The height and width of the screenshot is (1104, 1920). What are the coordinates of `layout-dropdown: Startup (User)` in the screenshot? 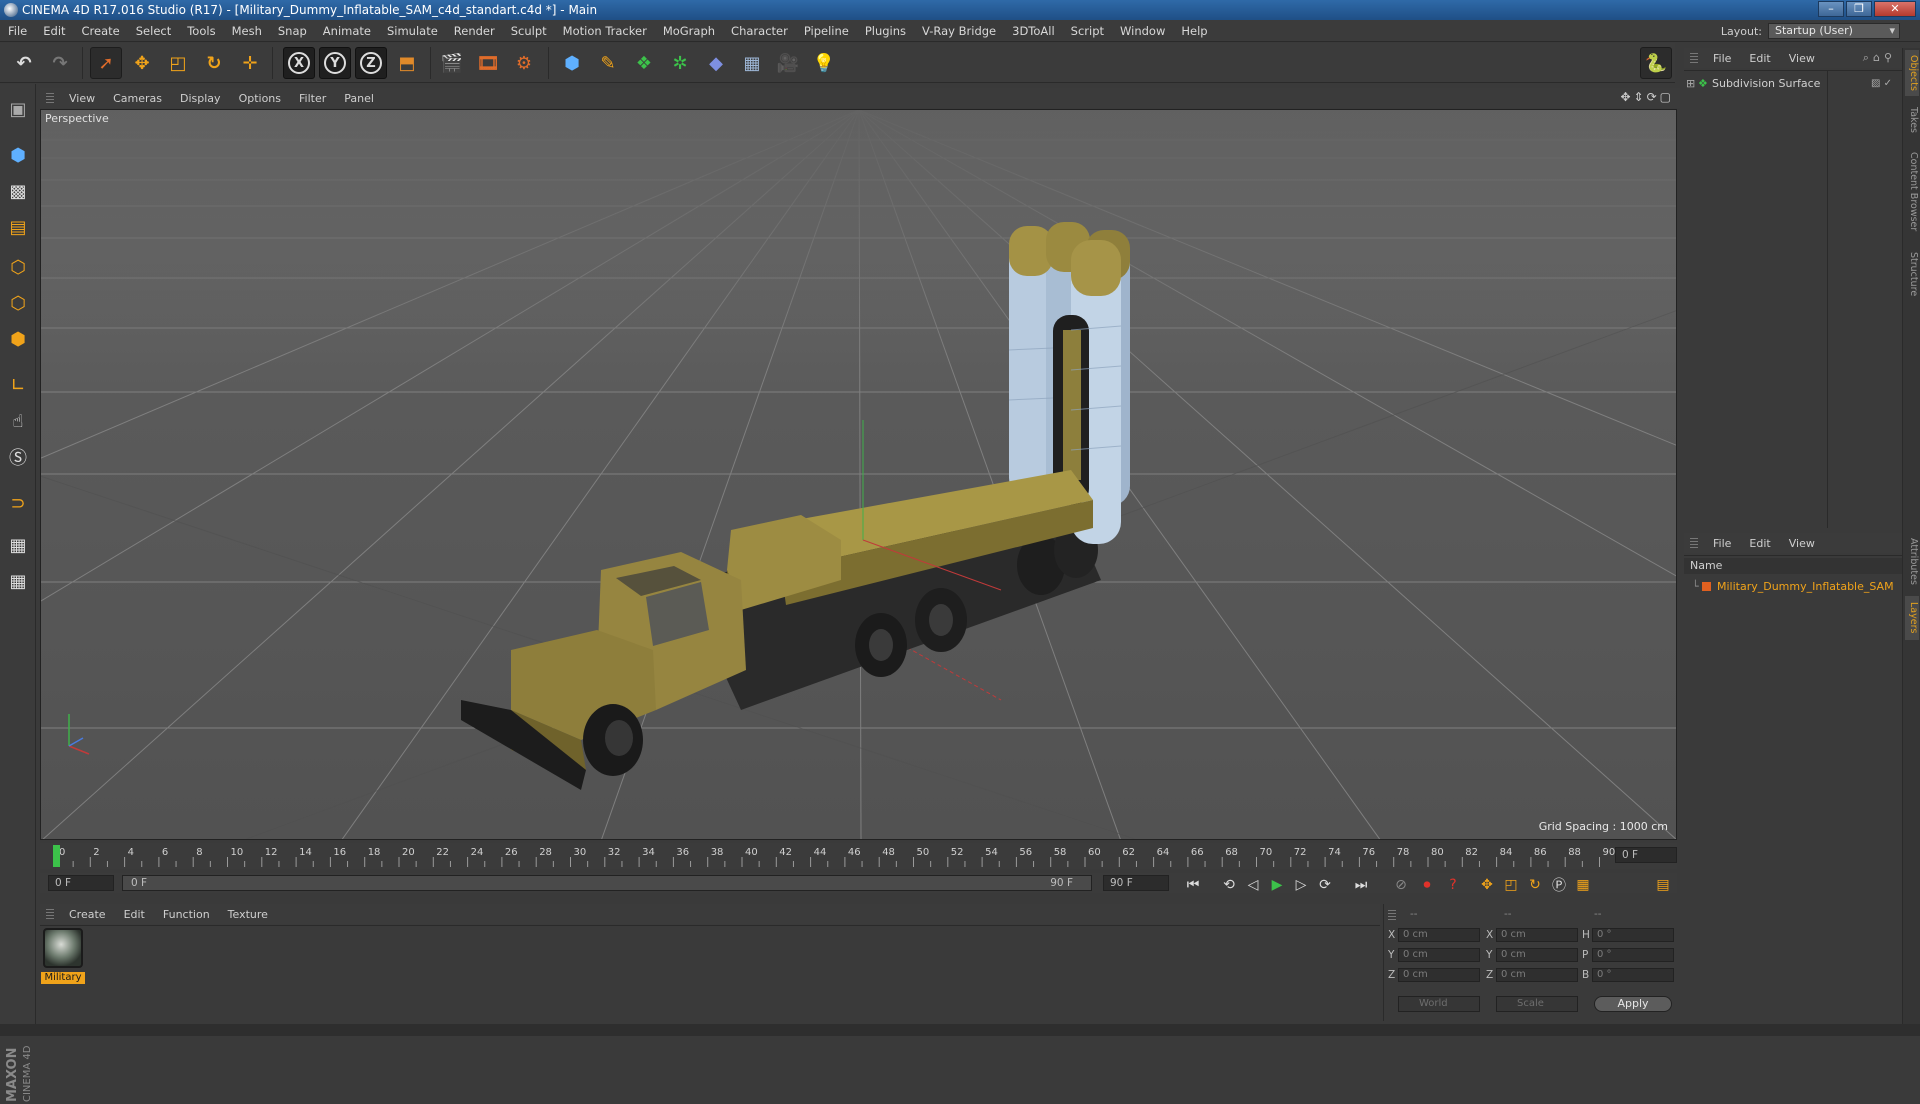 It's located at (1834, 31).